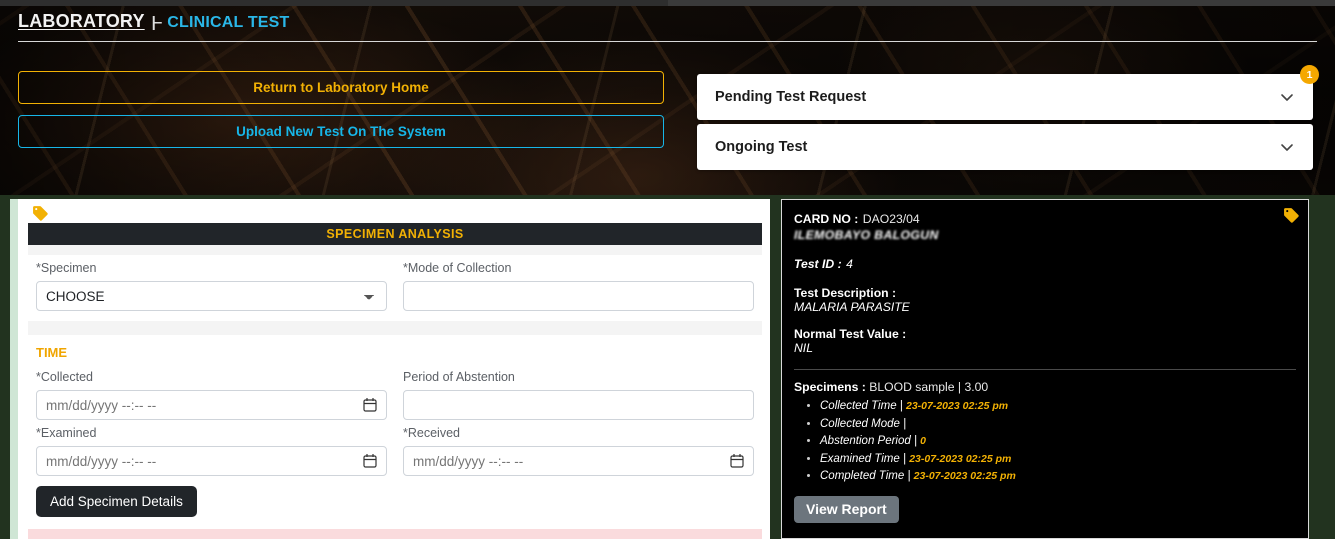 The height and width of the screenshot is (539, 1335). Describe the element at coordinates (578, 405) in the screenshot. I see `period-of-abstention-input` at that location.